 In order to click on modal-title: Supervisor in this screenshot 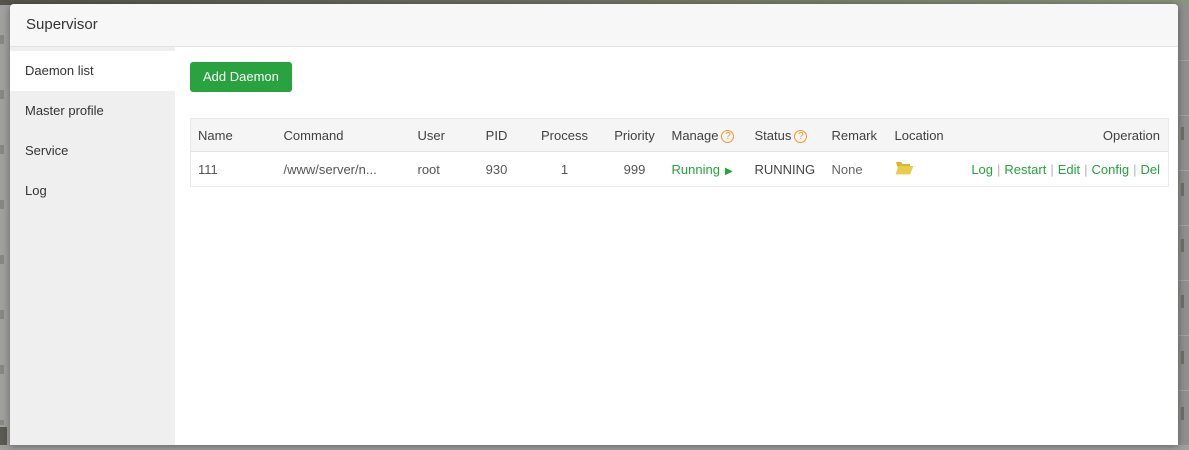, I will do `click(62, 24)`.